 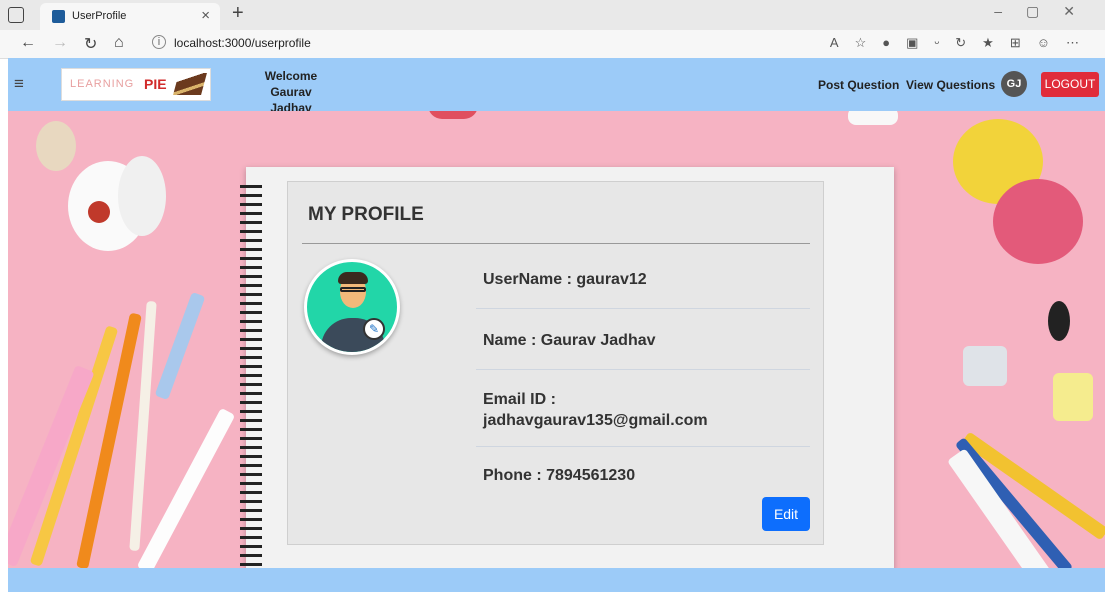 I want to click on stone-decor, so click(x=142, y=196).